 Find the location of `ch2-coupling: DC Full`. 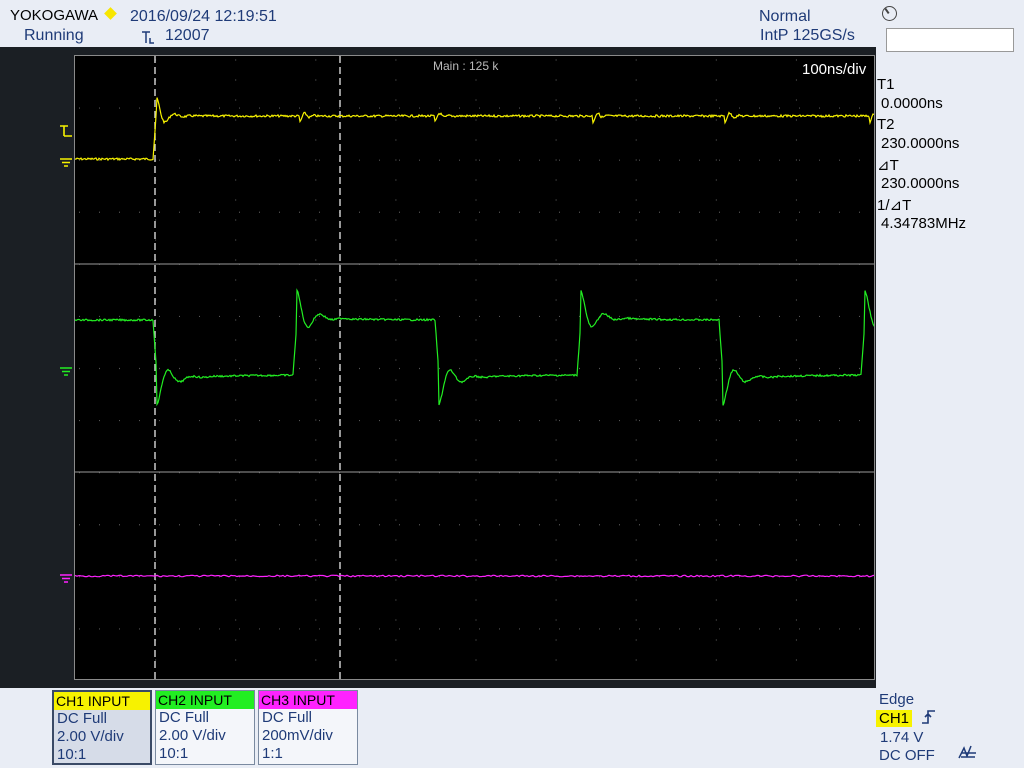

ch2-coupling: DC Full is located at coordinates (184, 717).